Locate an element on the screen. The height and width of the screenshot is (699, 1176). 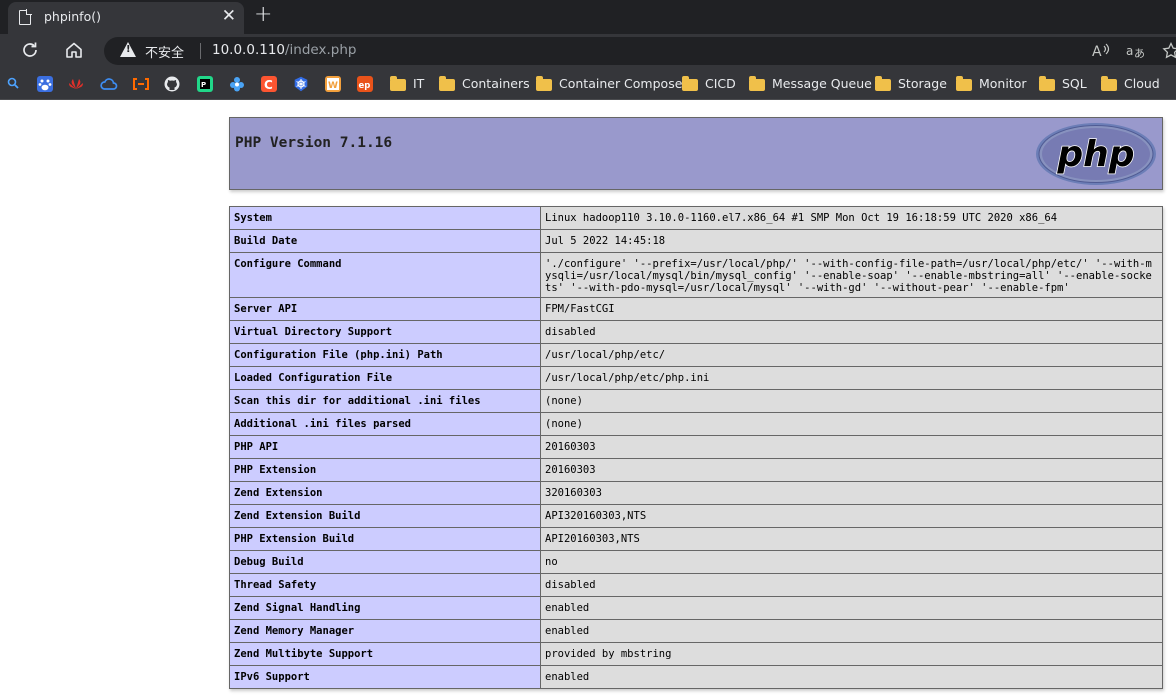
row-key: Zend Multibyte Support is located at coordinates (385, 654).